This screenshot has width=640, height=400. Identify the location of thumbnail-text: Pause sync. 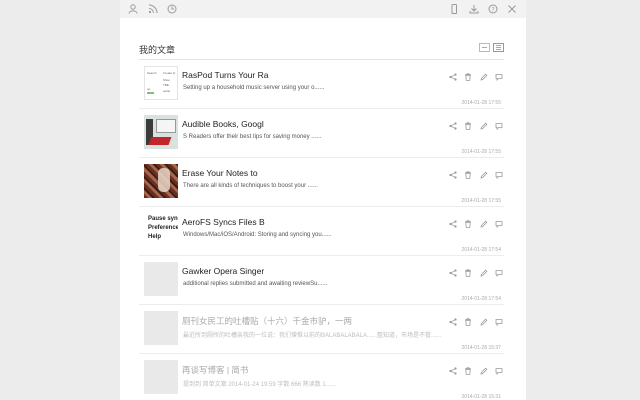
(163, 219).